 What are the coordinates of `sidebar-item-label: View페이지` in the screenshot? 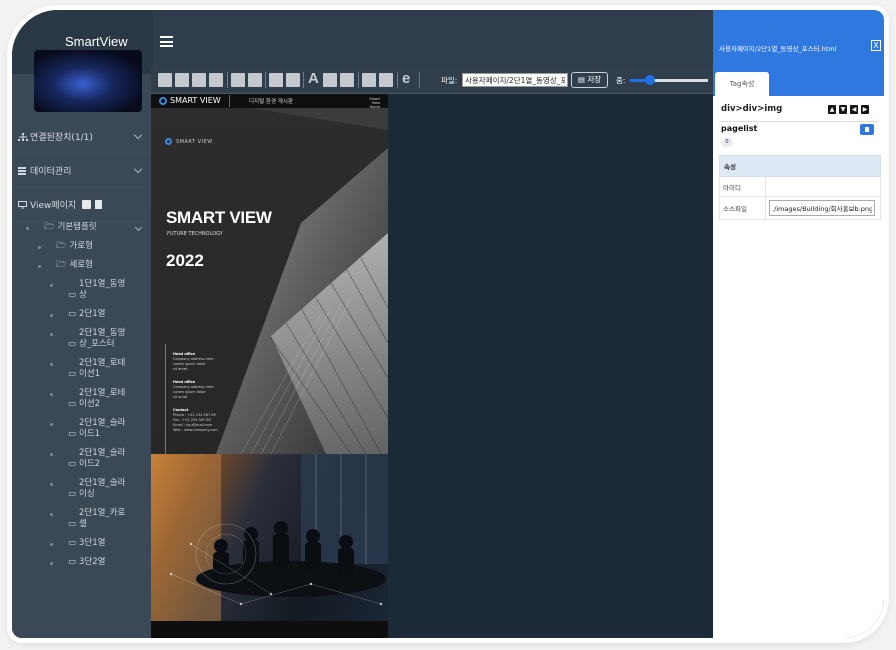 It's located at (53, 206).